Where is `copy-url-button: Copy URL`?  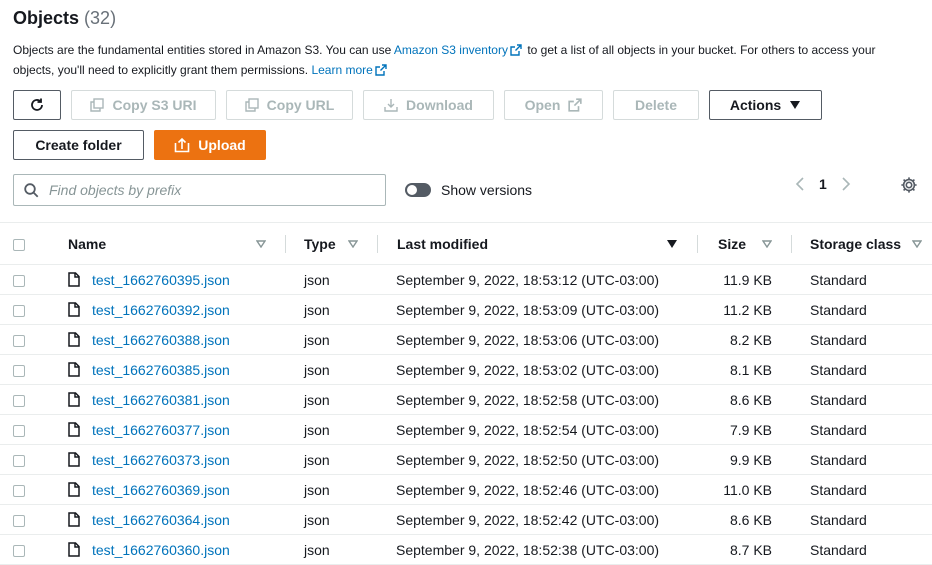
copy-url-button: Copy URL is located at coordinates (289, 105).